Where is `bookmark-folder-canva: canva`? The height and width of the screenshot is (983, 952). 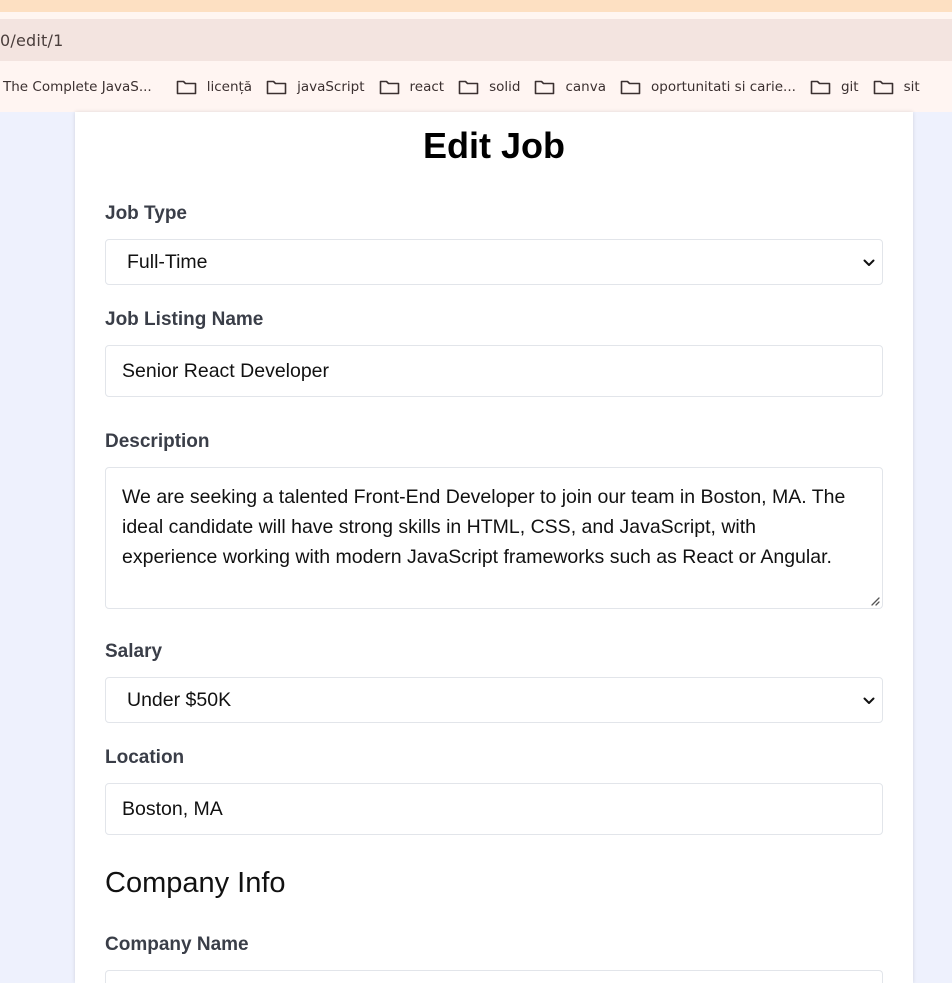
bookmark-folder-canva: canva is located at coordinates (570, 87).